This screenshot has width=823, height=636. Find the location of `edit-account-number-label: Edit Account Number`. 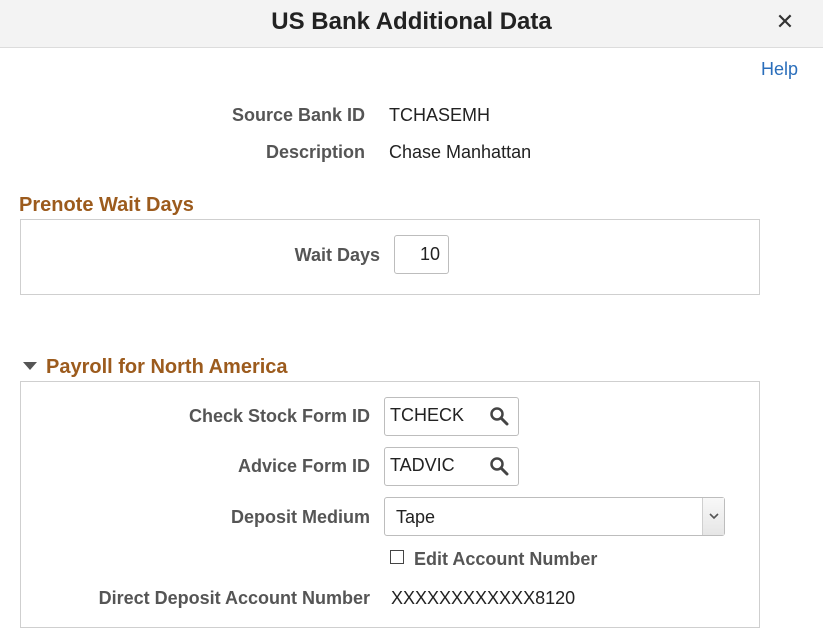

edit-account-number-label: Edit Account Number is located at coordinates (505, 559).